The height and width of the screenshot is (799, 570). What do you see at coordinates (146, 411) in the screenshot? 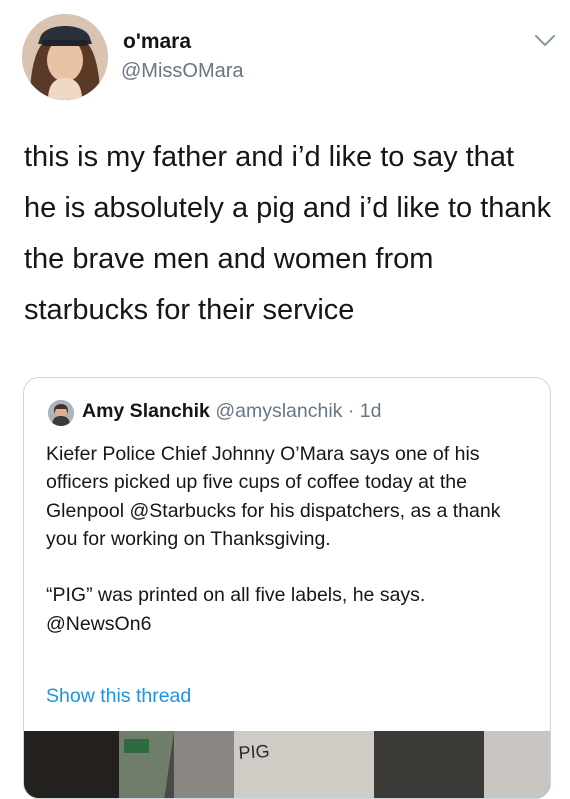
I see `quoted-display-name: Amy Slanchik` at bounding box center [146, 411].